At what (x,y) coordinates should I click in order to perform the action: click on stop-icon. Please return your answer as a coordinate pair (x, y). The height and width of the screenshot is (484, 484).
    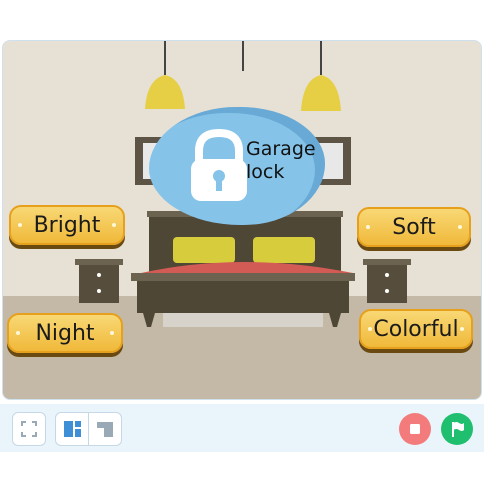
    Looking at the image, I should click on (415, 429).